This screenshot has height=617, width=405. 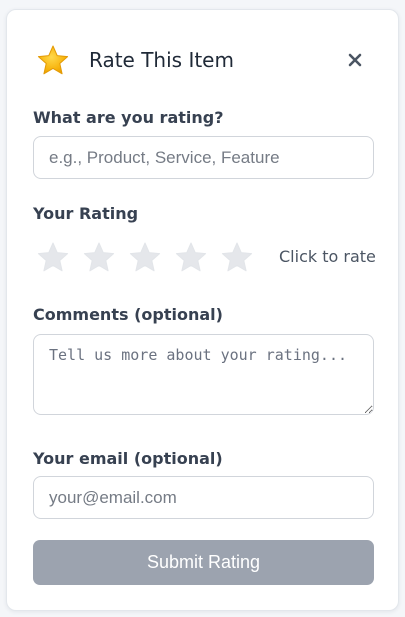 I want to click on comments-textarea, so click(x=203, y=374).